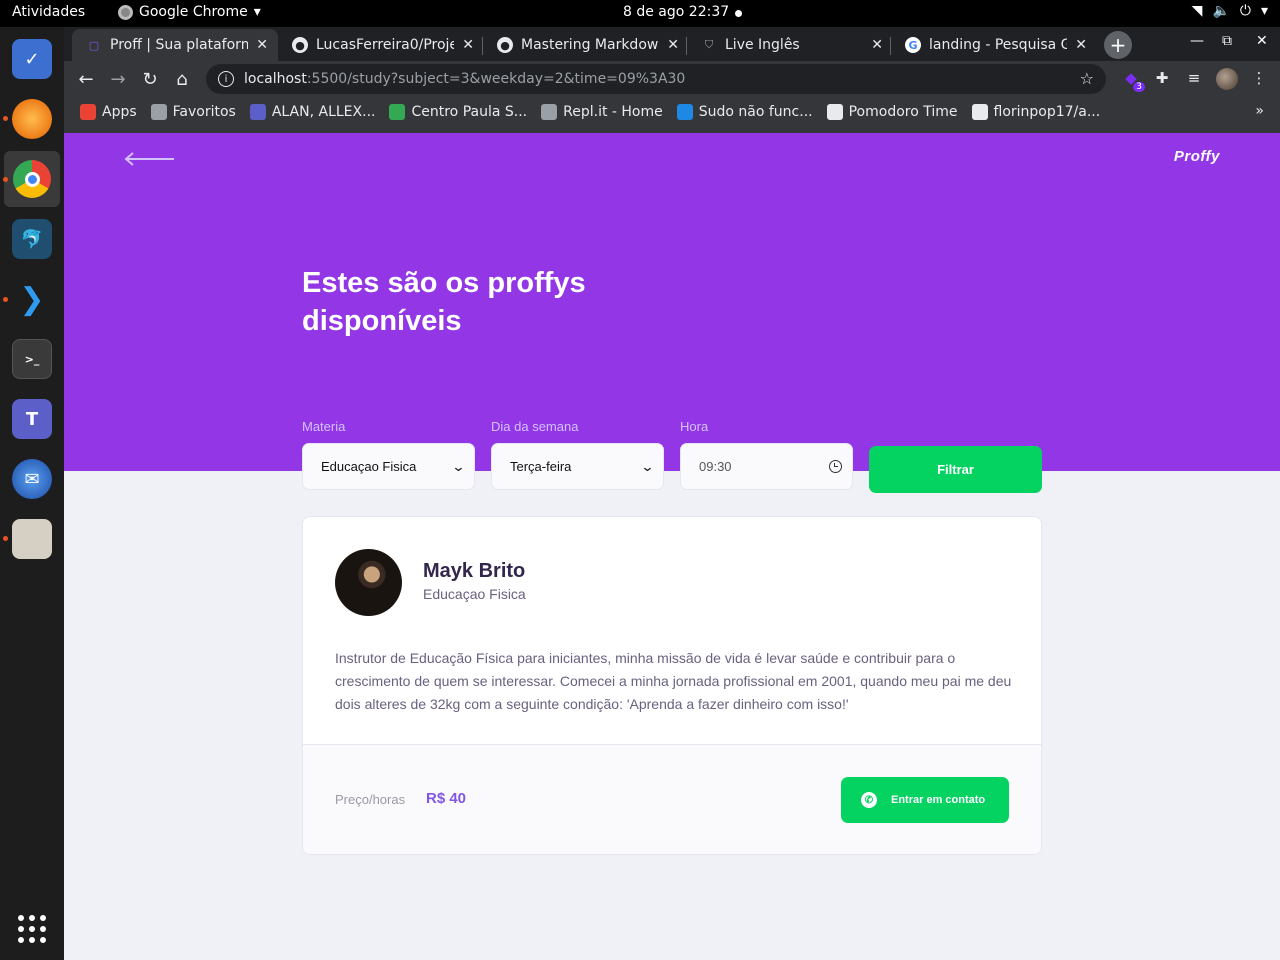 This screenshot has height=960, width=1280. Describe the element at coordinates (474, 571) in the screenshot. I see `teacher-name: Mayk Brito` at that location.